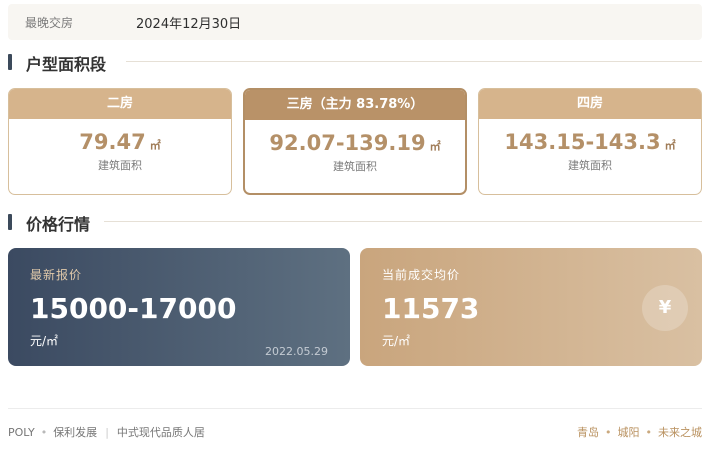 The width and height of the screenshot is (712, 454). I want to click on delivery-label: 最晚交房, so click(49, 23).